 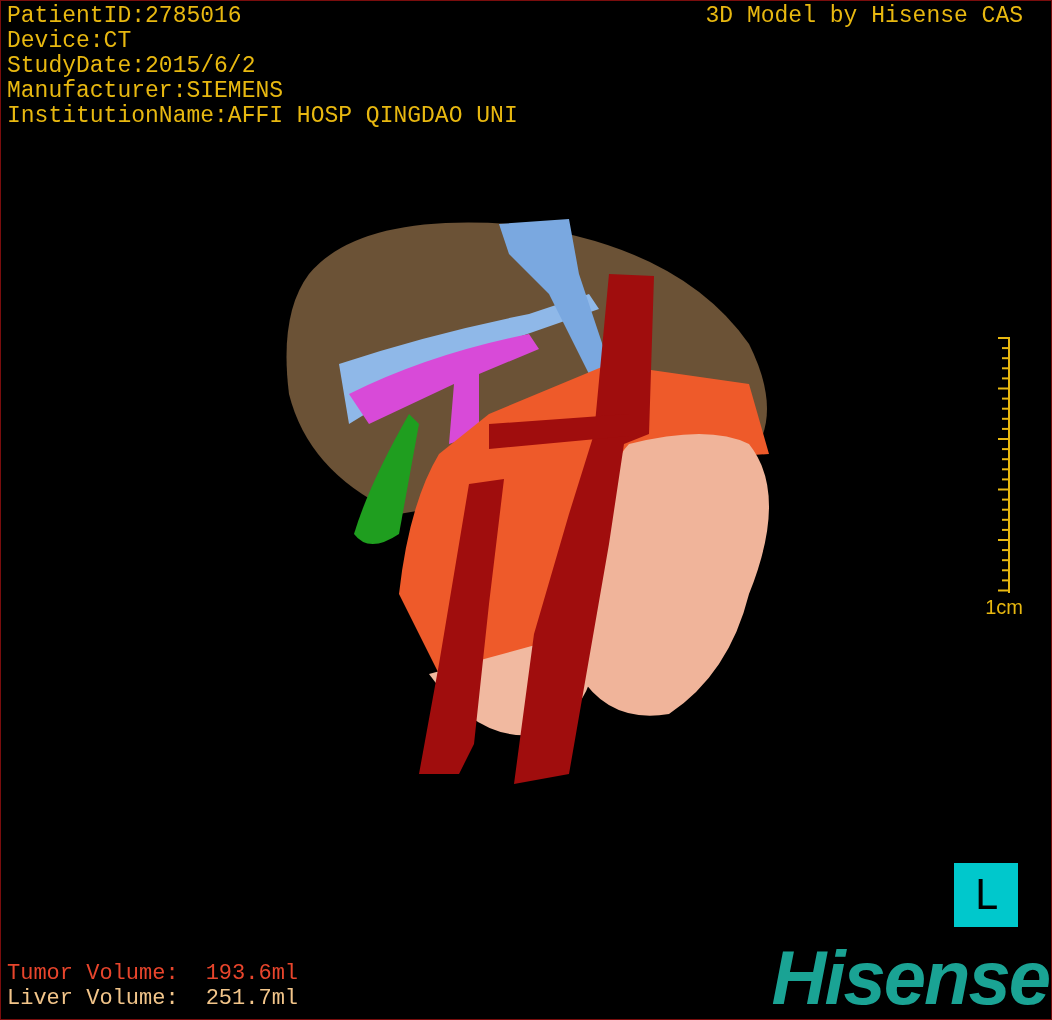 I want to click on scale-label: 1cm, so click(x=1004, y=607).